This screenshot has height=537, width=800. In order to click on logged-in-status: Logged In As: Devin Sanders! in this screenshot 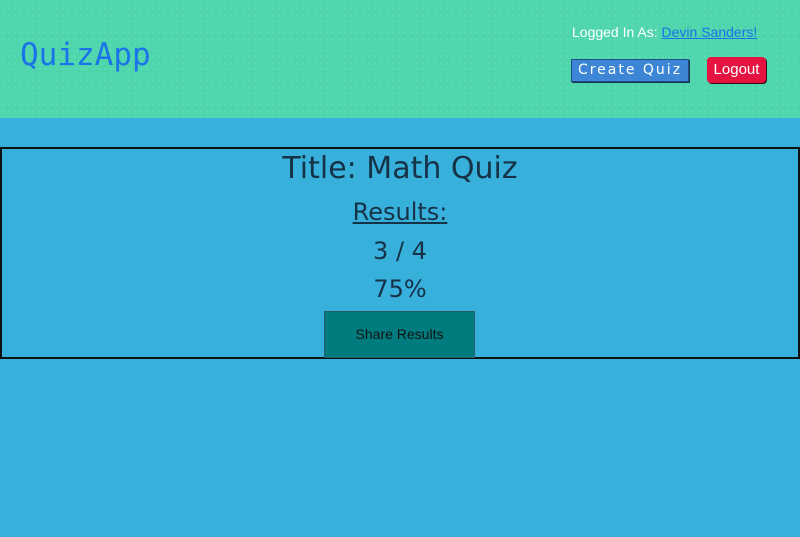, I will do `click(664, 32)`.